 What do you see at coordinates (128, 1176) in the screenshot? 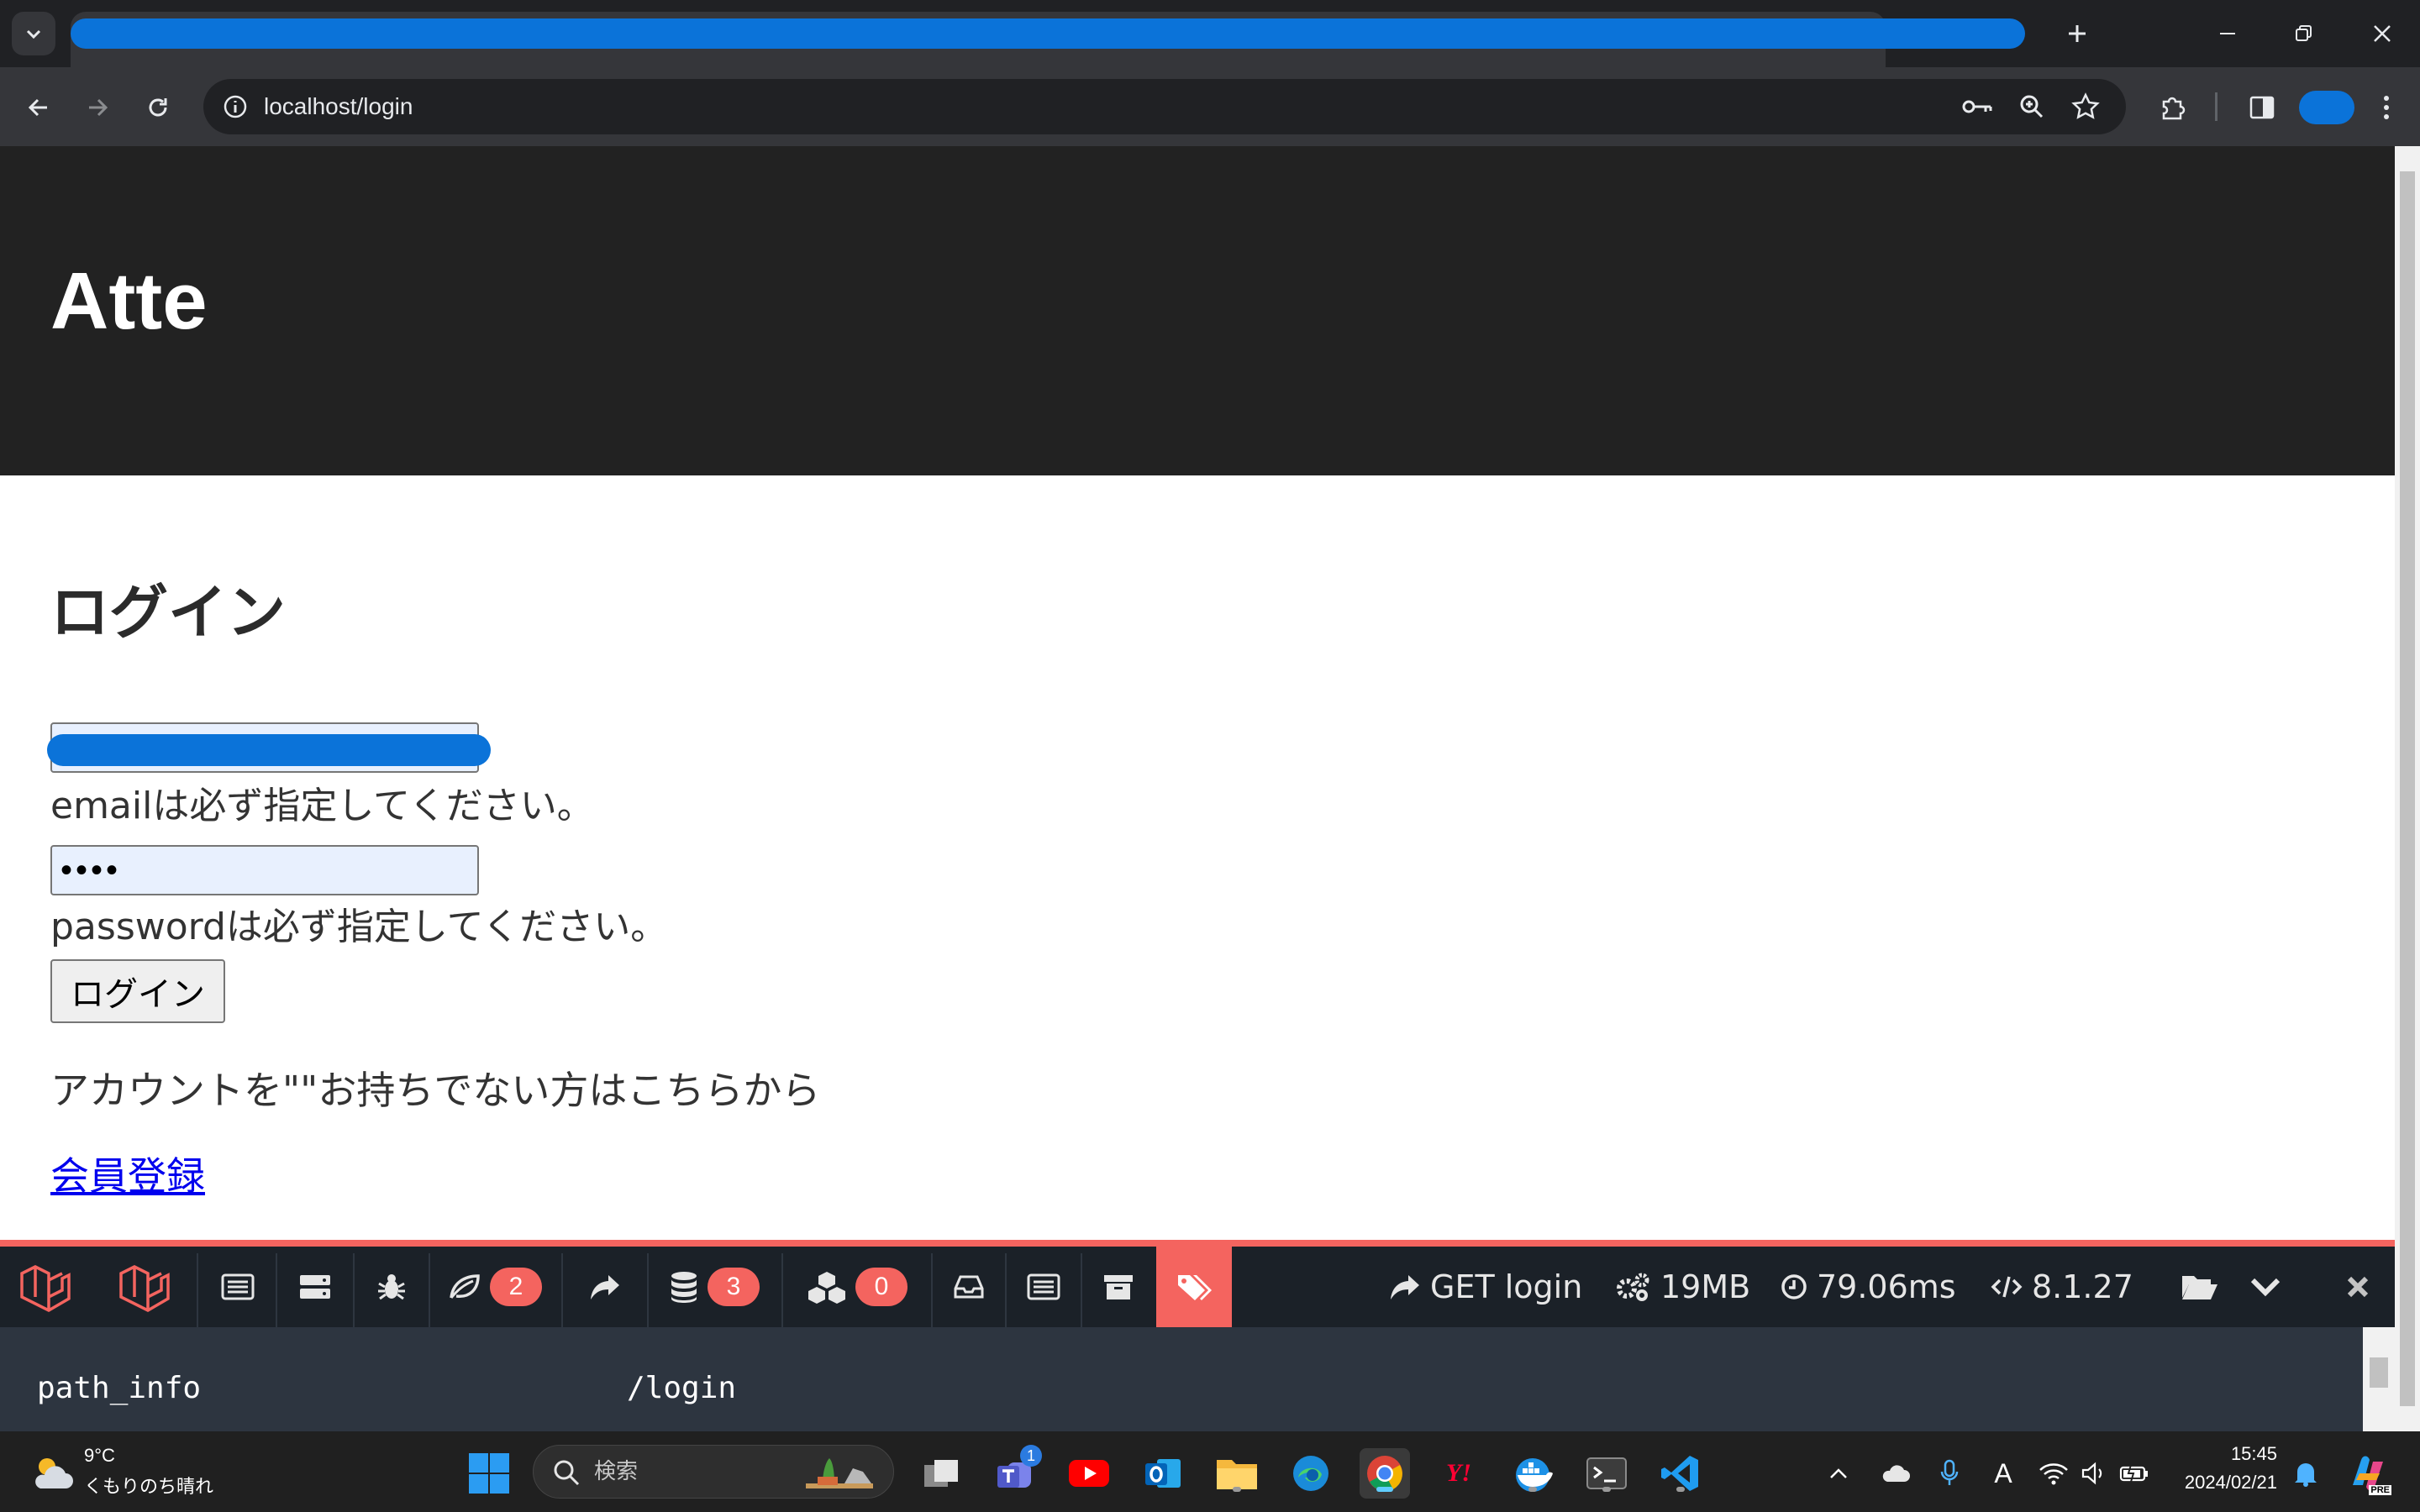
I see `register-link: 会員登録` at bounding box center [128, 1176].